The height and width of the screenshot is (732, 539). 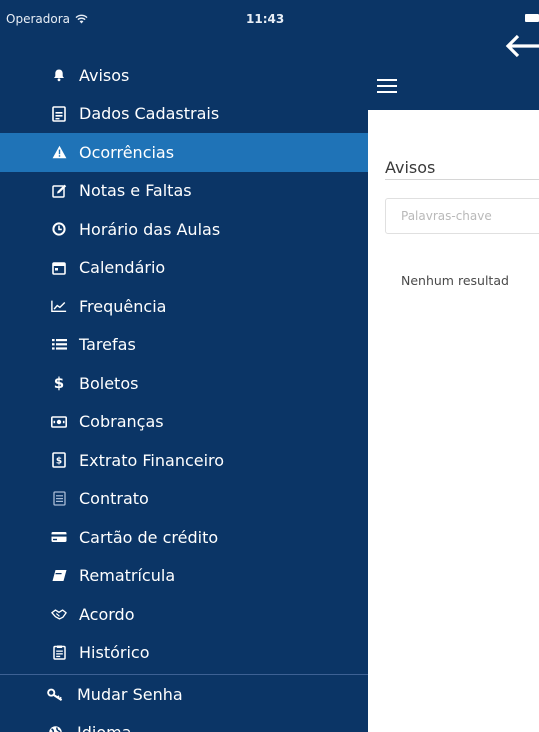 I want to click on book-icon, so click(x=59, y=576).